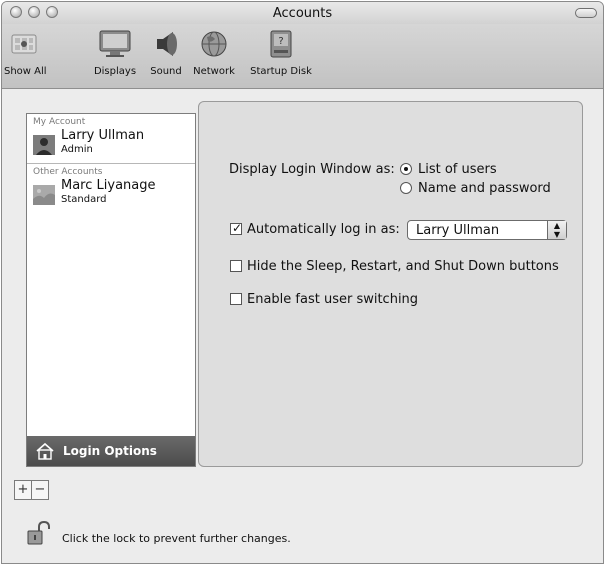  Describe the element at coordinates (115, 44) in the screenshot. I see `display-icon` at that location.